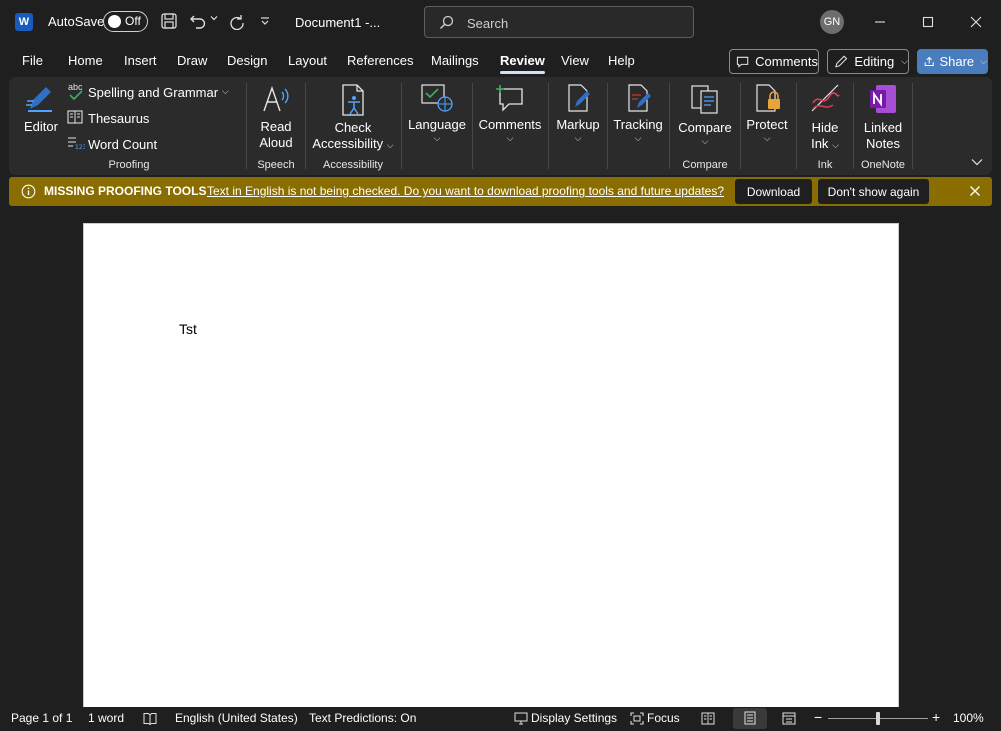 The height and width of the screenshot is (731, 1001). I want to click on group-label-onenote: OneNote, so click(883, 165).